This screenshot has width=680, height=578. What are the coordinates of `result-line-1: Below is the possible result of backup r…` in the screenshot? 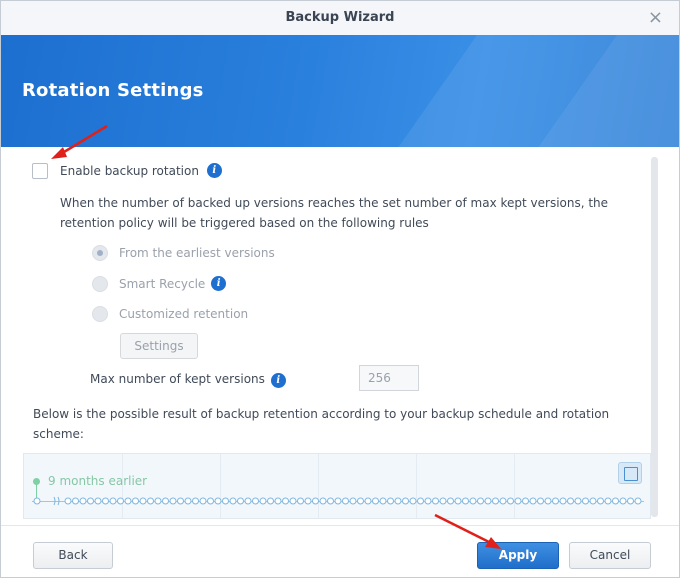 It's located at (321, 414).